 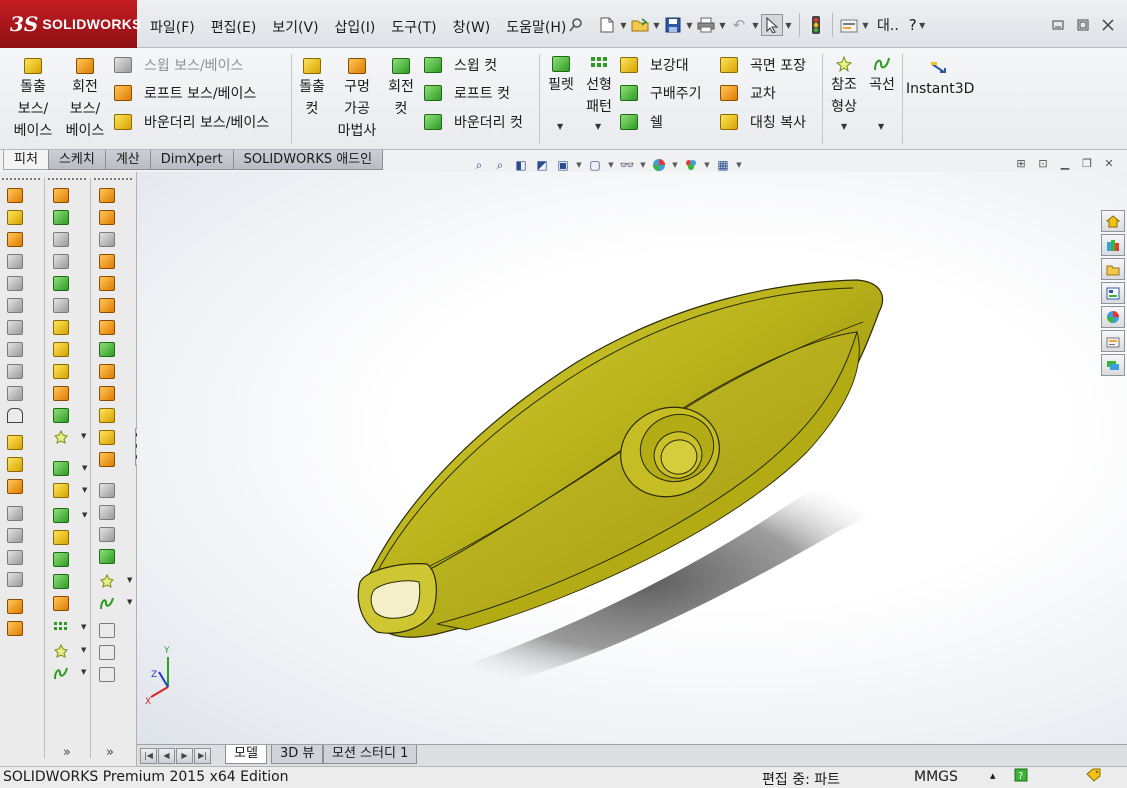 I want to click on next-tab-arrow: ▶, so click(x=184, y=756).